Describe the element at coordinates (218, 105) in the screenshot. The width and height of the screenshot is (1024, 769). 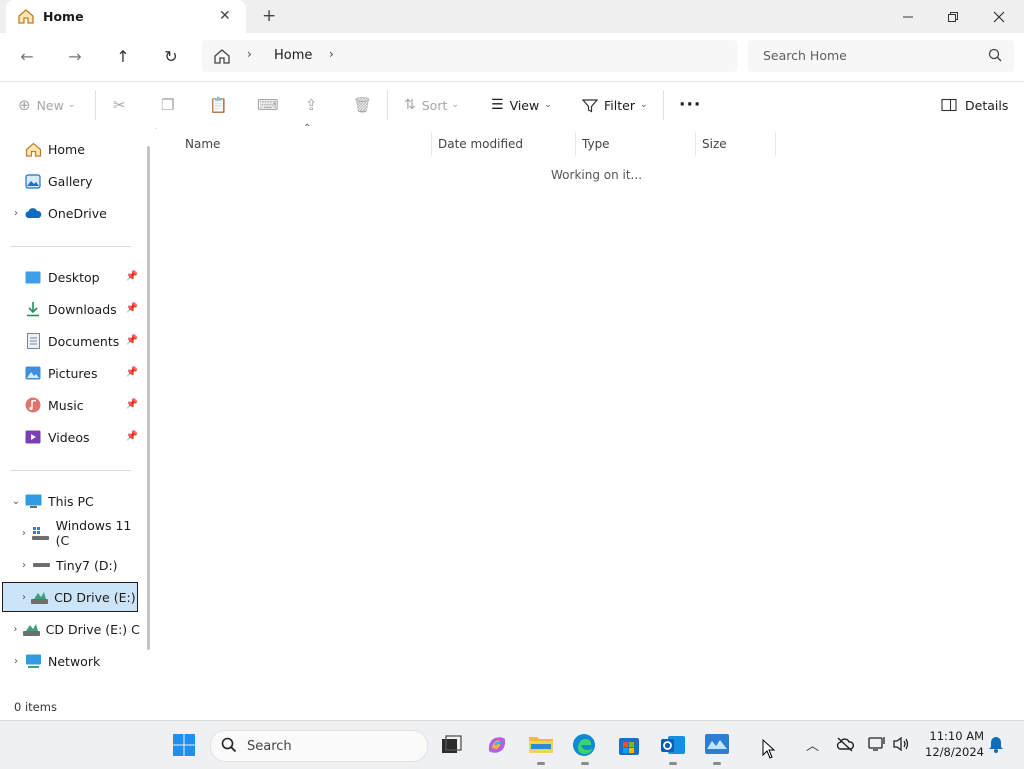
I see `paste-icon: 📋` at that location.